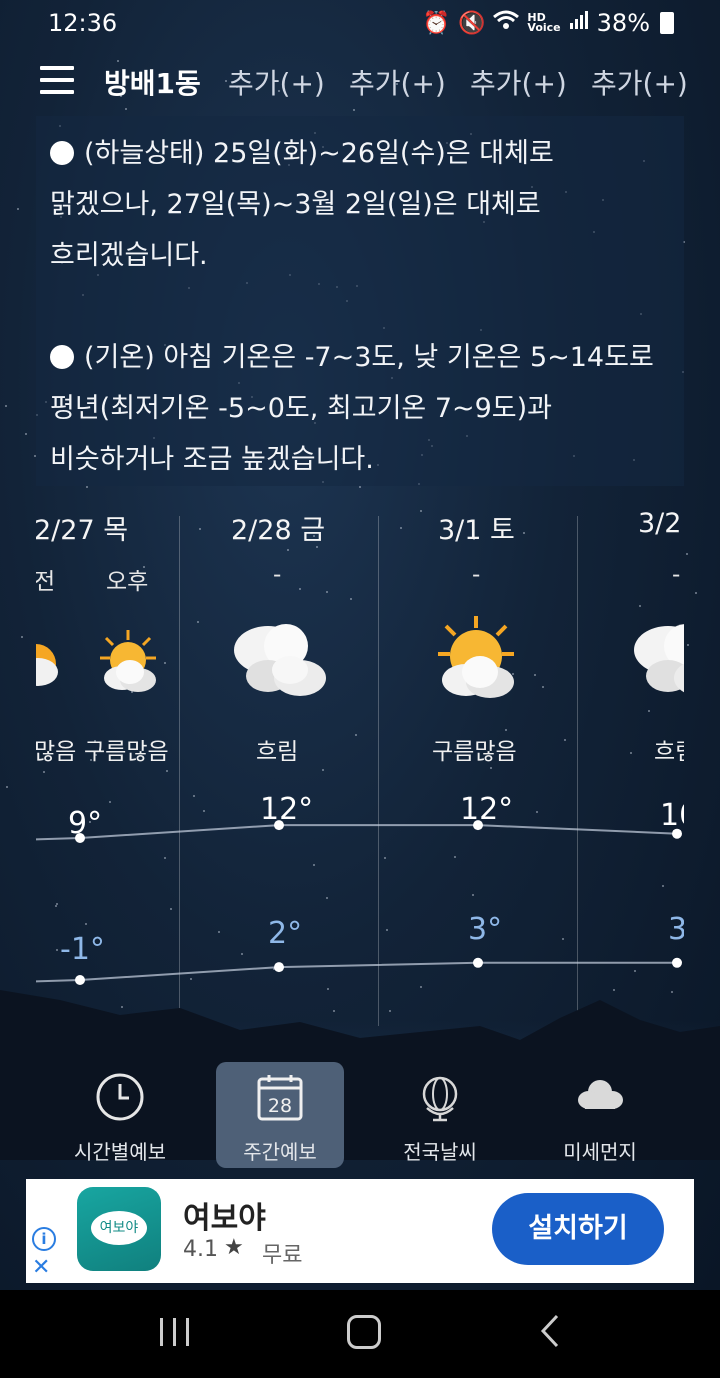 Image resolution: width=720 pixels, height=1378 pixels. Describe the element at coordinates (120, 1097) in the screenshot. I see `clock-icon` at that location.